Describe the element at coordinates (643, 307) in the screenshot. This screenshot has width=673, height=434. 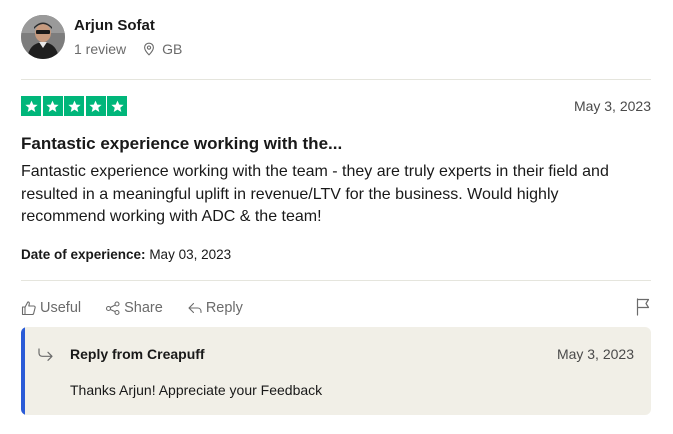
I see `flag-icon` at that location.